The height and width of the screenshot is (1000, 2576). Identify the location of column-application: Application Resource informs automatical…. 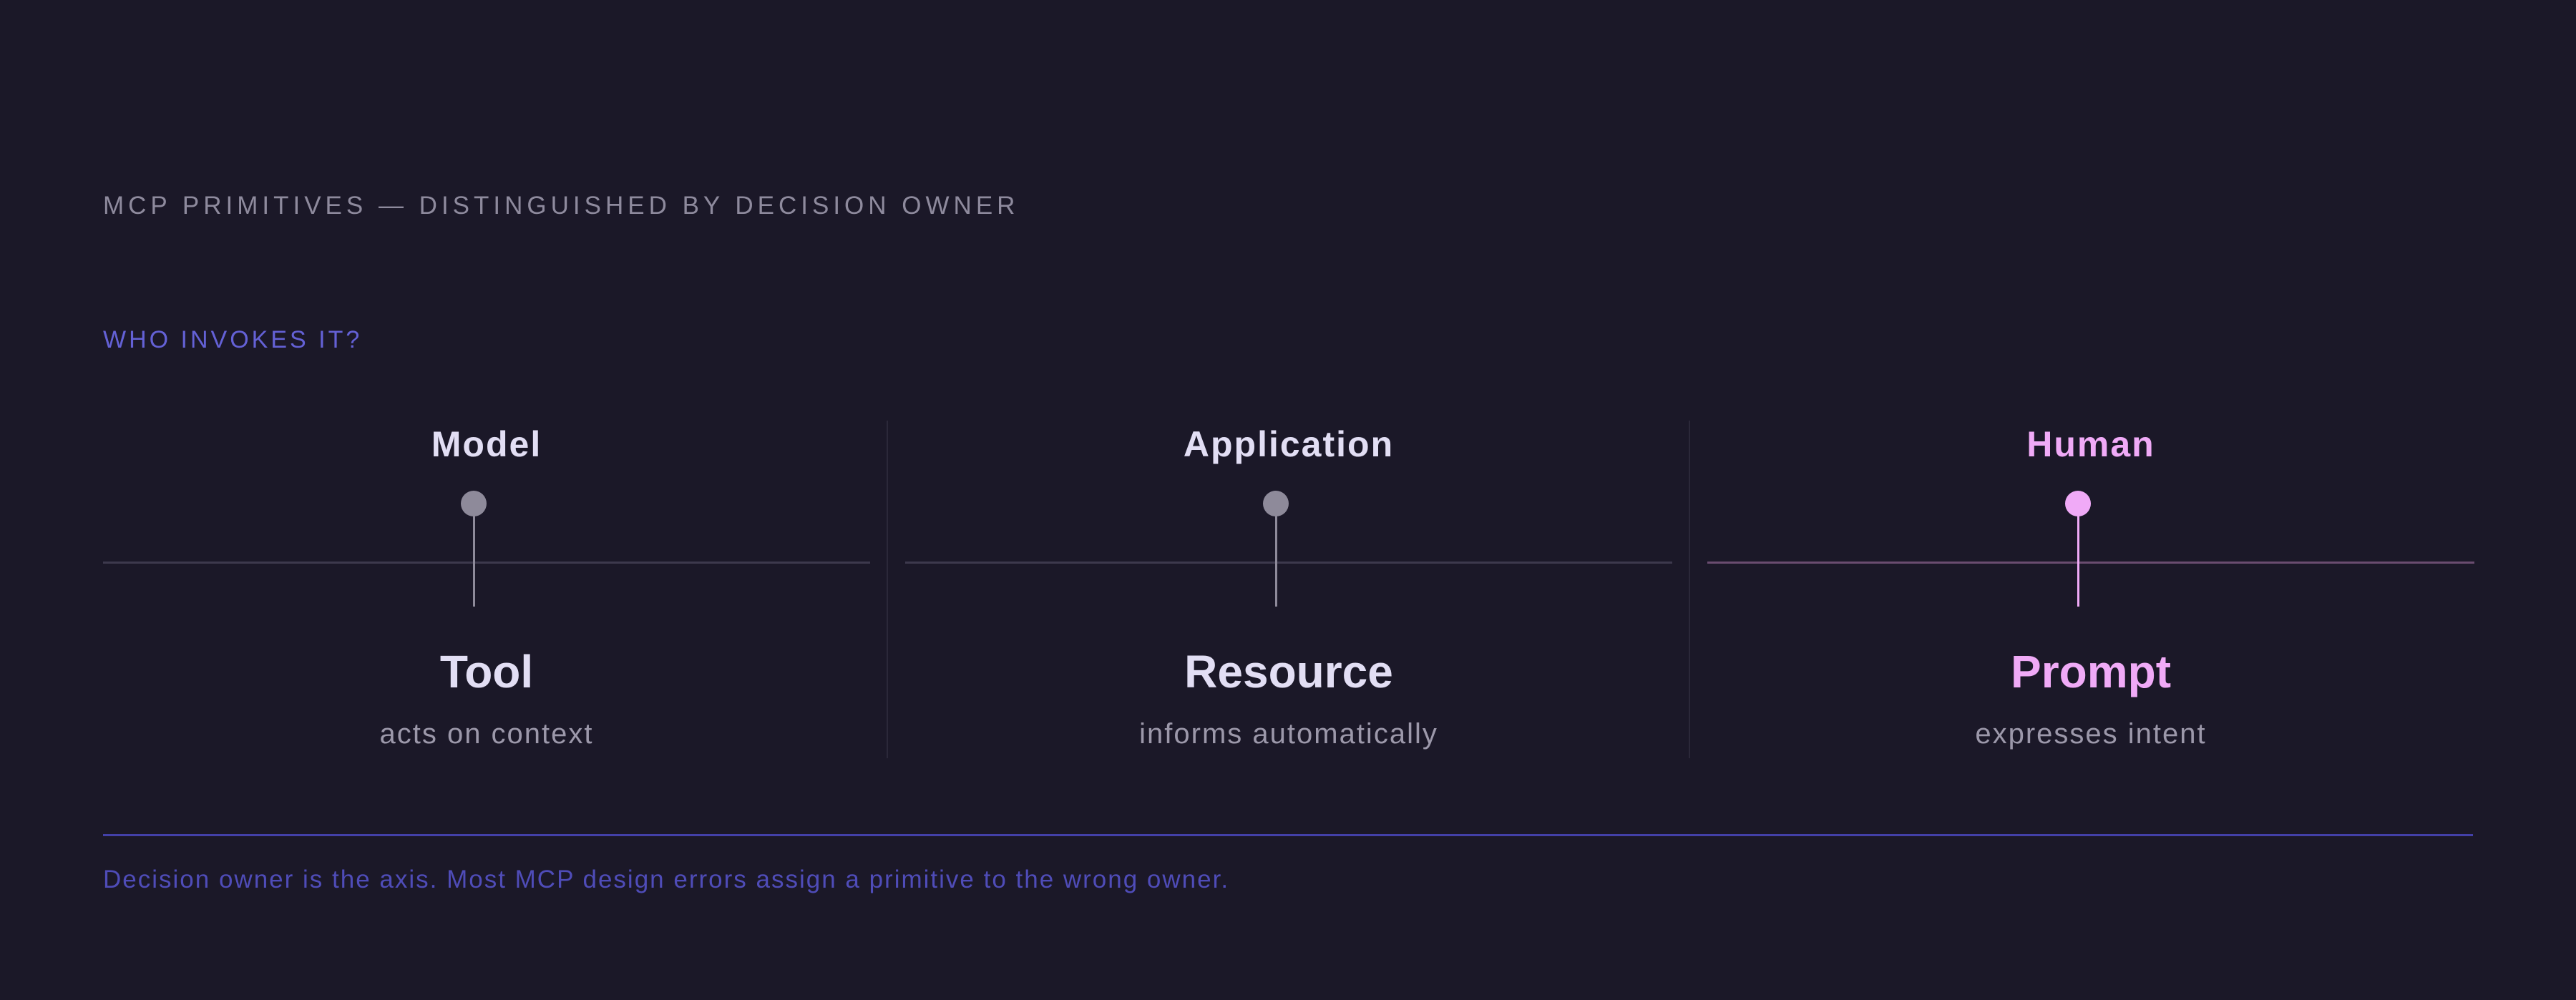
(1288, 586).